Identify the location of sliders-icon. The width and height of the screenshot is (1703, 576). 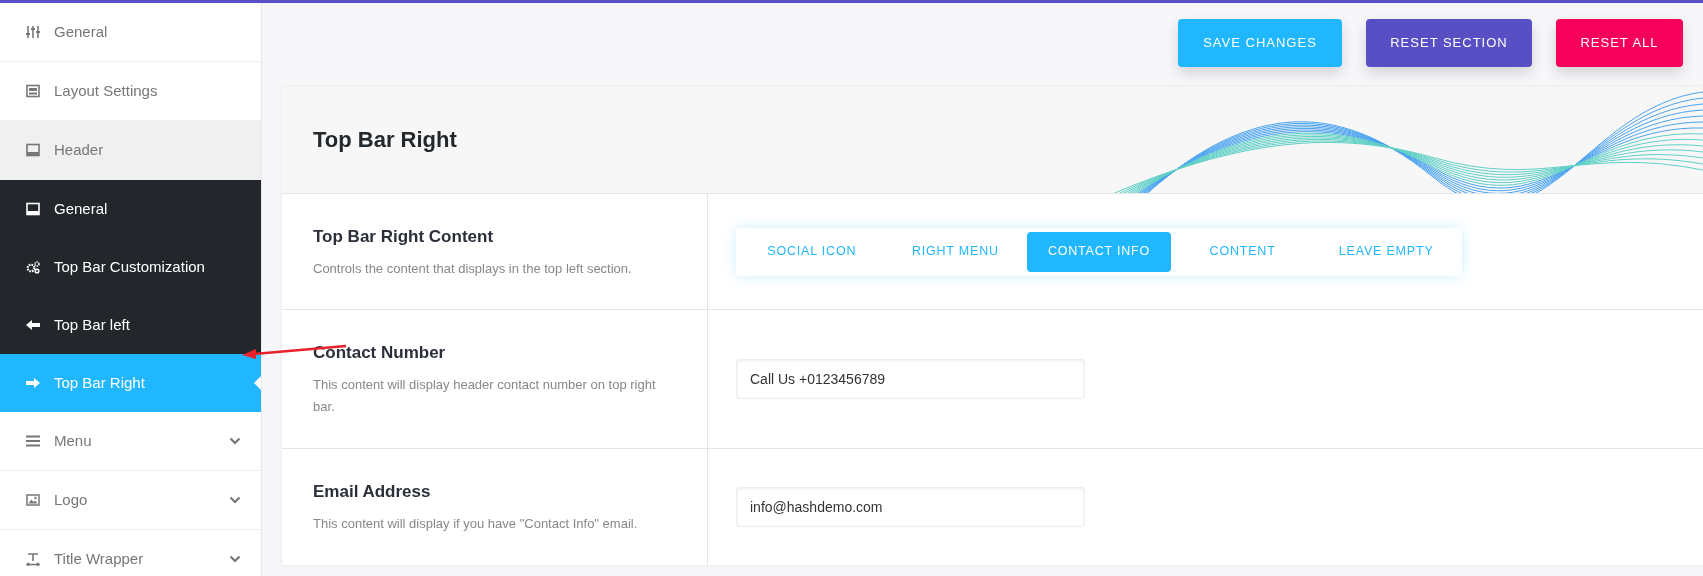
(33, 32).